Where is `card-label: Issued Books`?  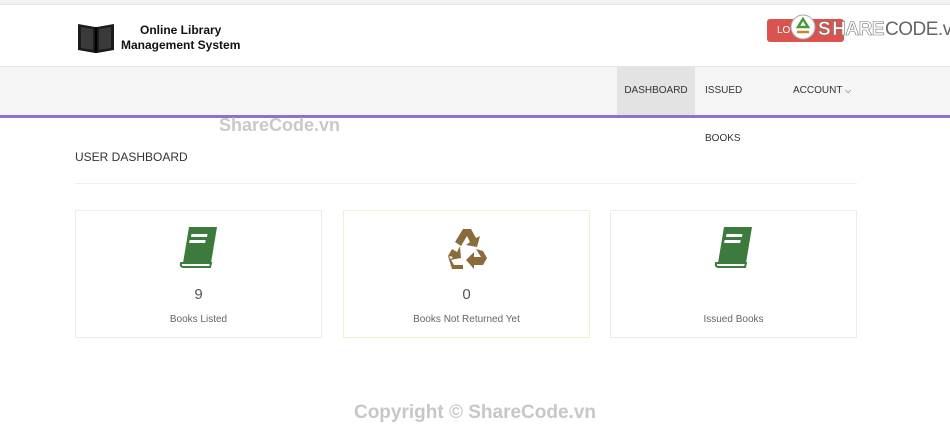
card-label: Issued Books is located at coordinates (733, 319).